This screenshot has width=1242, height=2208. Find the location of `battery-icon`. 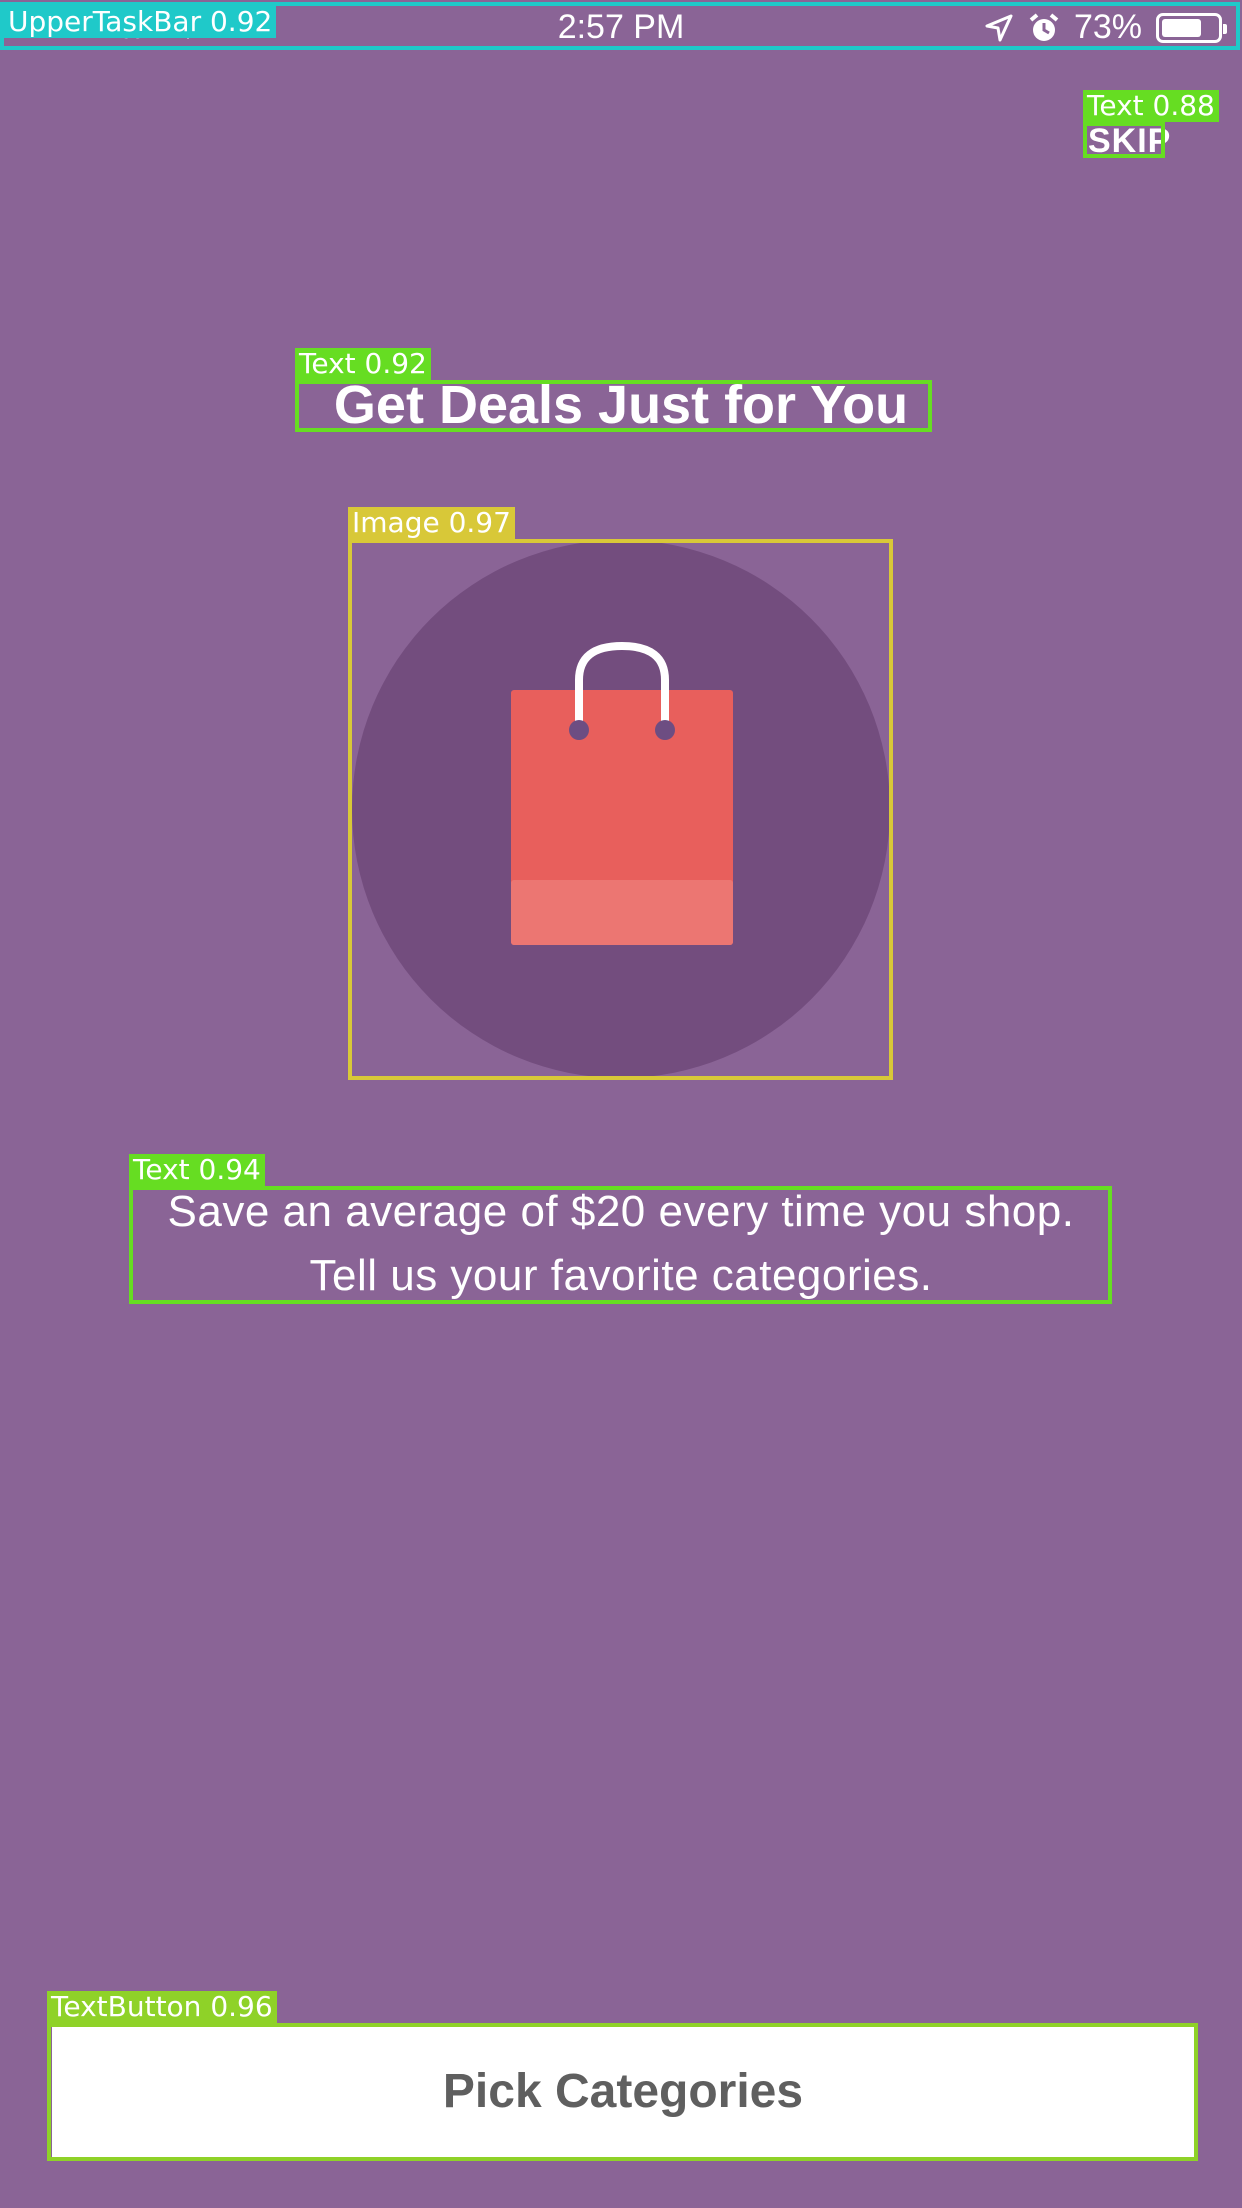

battery-icon is located at coordinates (1191, 27).